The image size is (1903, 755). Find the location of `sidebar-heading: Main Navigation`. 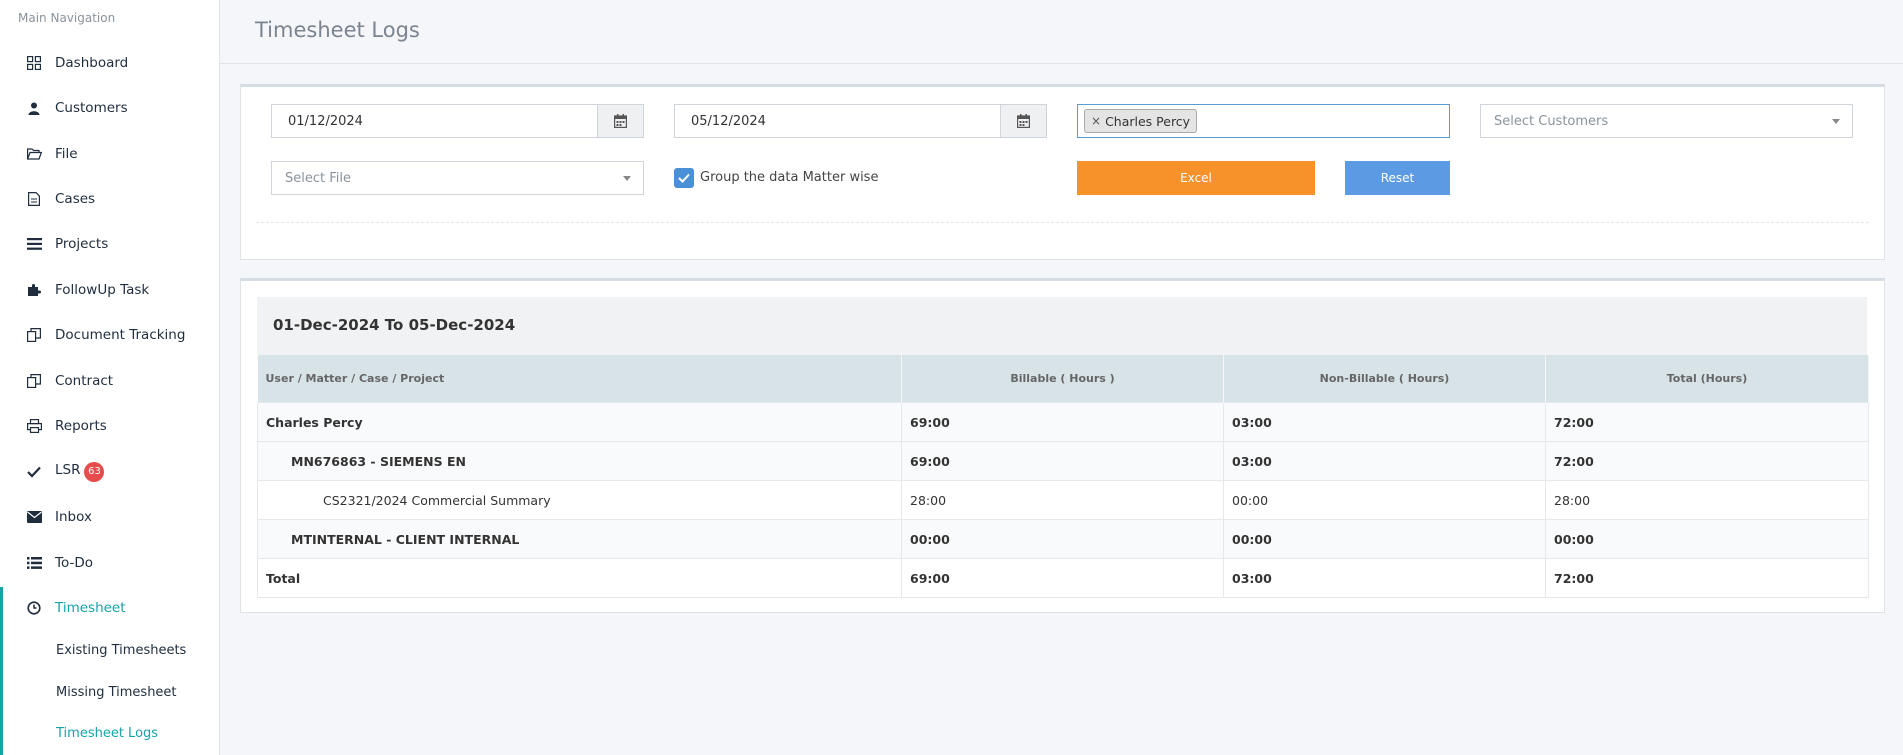

sidebar-heading: Main Navigation is located at coordinates (67, 18).